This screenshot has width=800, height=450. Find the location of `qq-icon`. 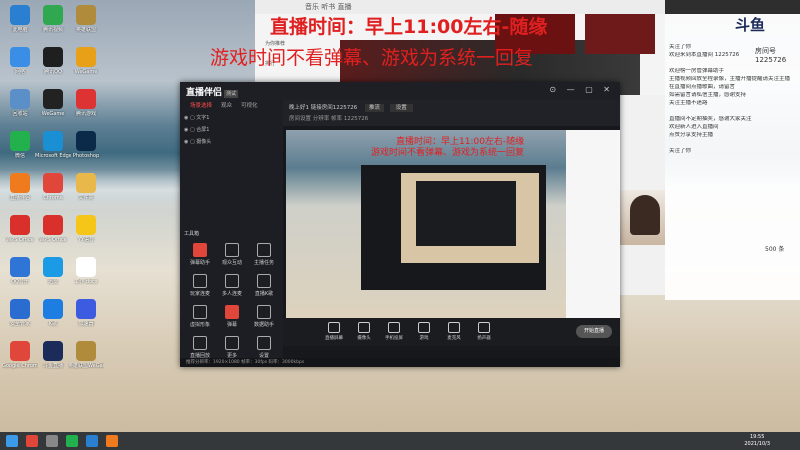

qq-icon is located at coordinates (92, 441).